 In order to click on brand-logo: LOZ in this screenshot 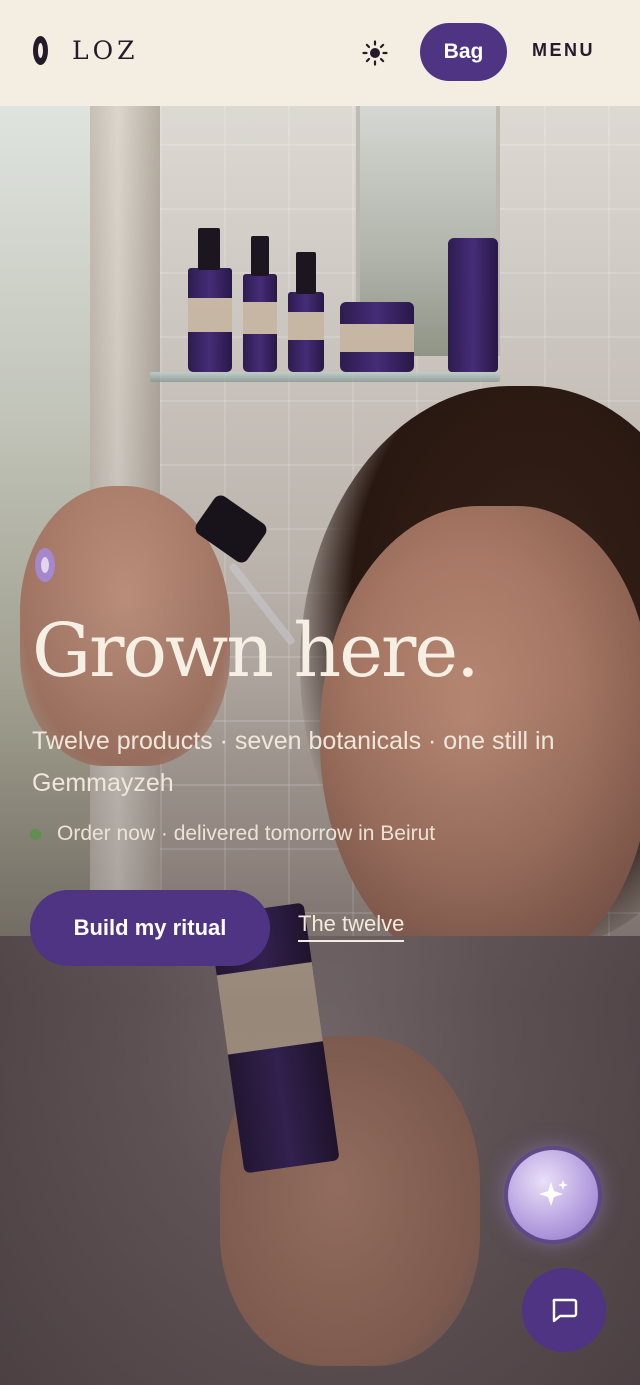, I will do `click(85, 50)`.